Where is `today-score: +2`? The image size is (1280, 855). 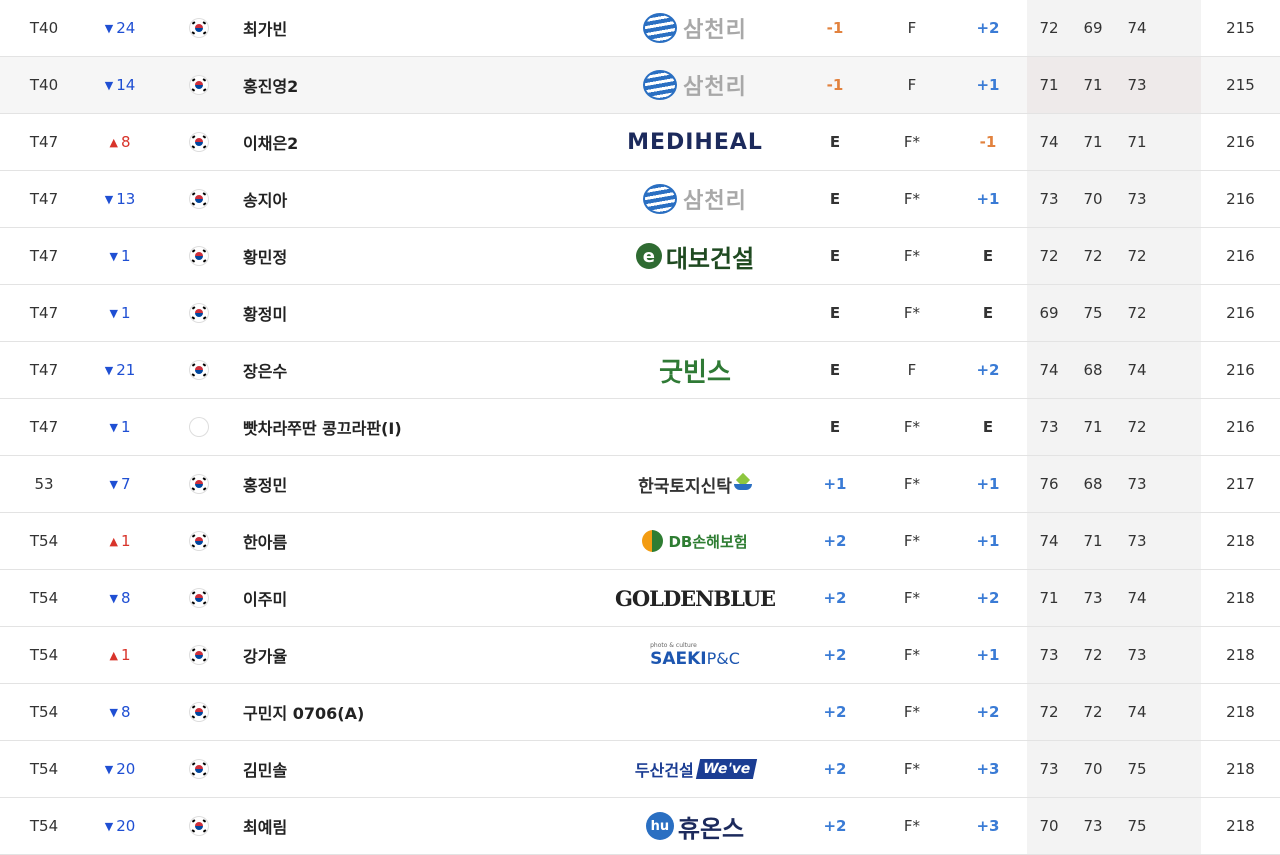 today-score: +2 is located at coordinates (988, 598).